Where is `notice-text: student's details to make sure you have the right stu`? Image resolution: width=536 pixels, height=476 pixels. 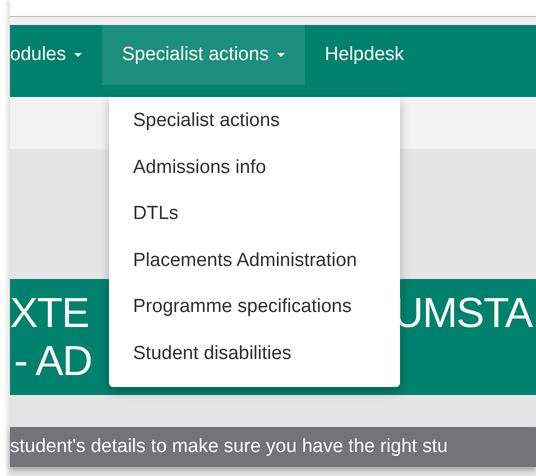 notice-text: student's details to make sure you have the right stu is located at coordinates (229, 447).